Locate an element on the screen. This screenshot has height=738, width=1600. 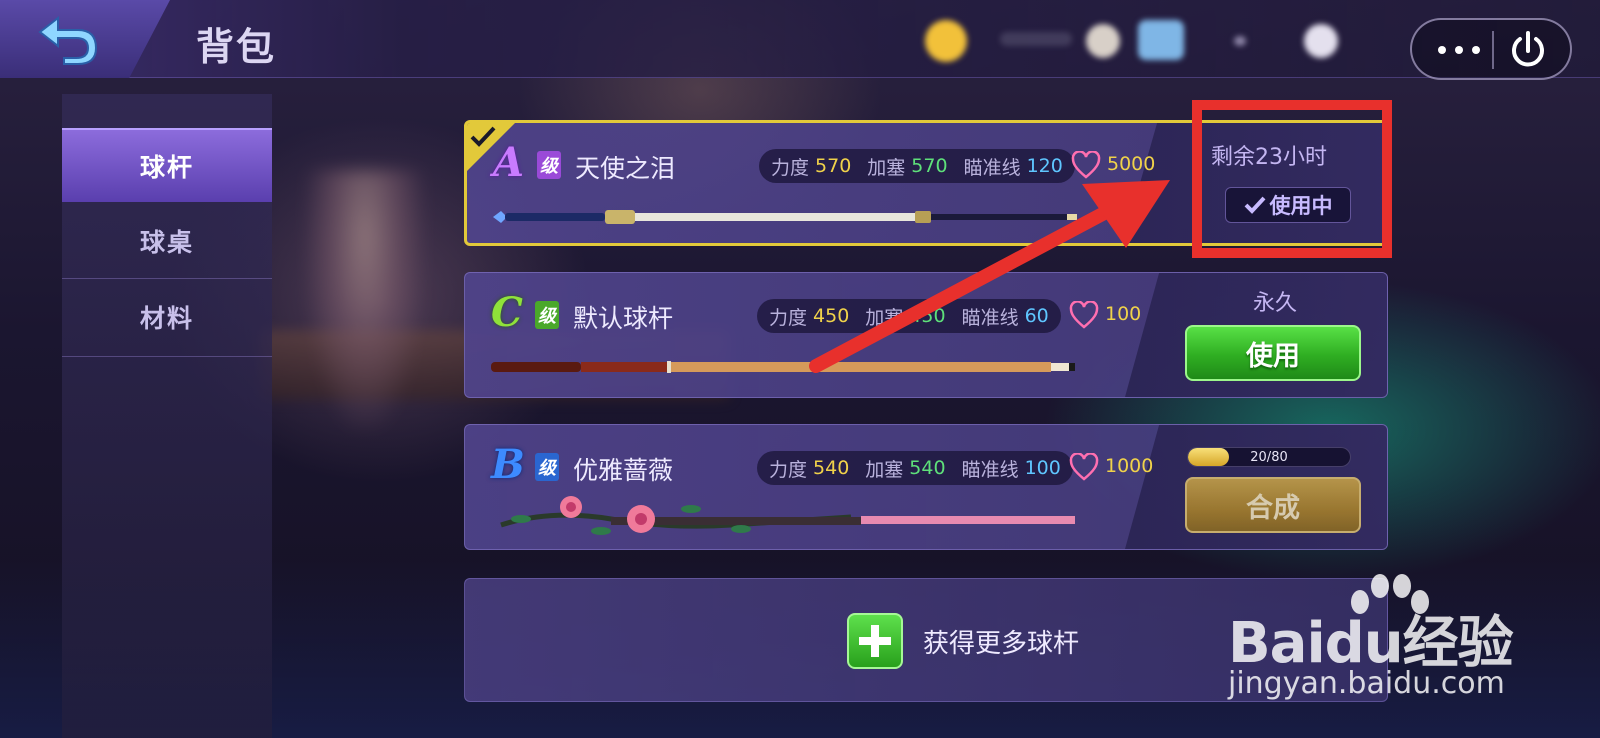
synthesize-button: 合成 is located at coordinates (1273, 505).